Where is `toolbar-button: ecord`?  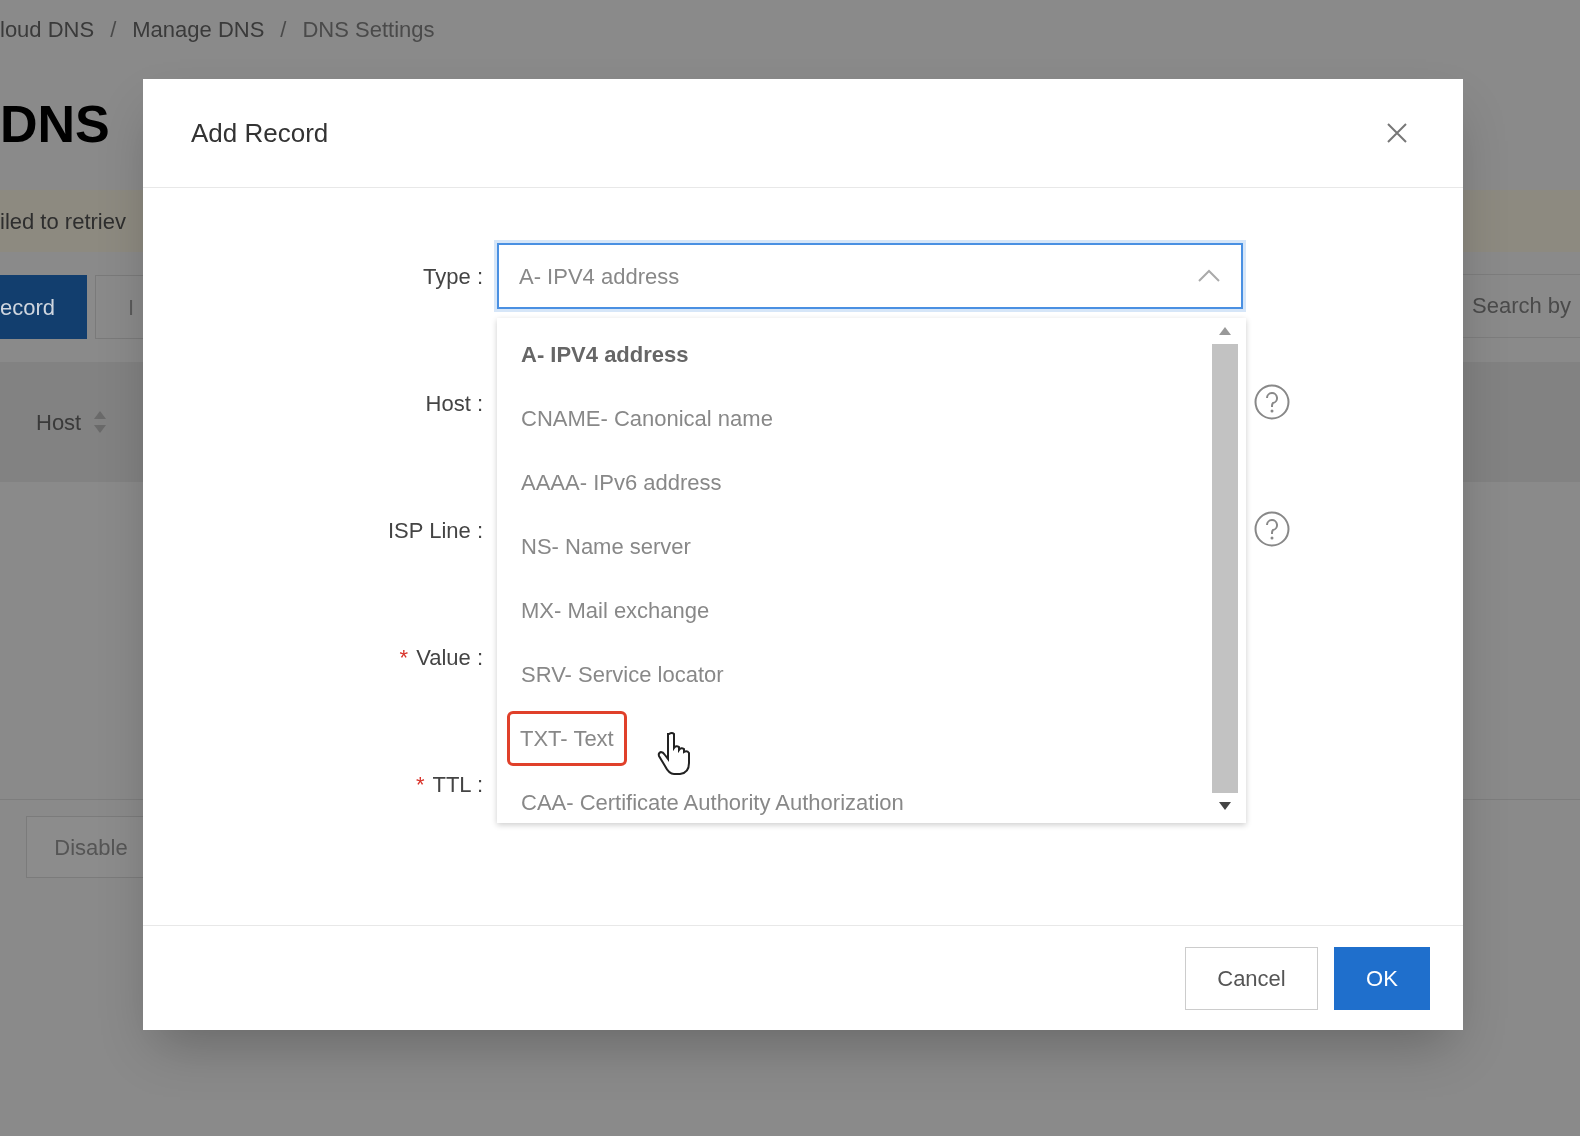
toolbar-button: ecord is located at coordinates (44, 307).